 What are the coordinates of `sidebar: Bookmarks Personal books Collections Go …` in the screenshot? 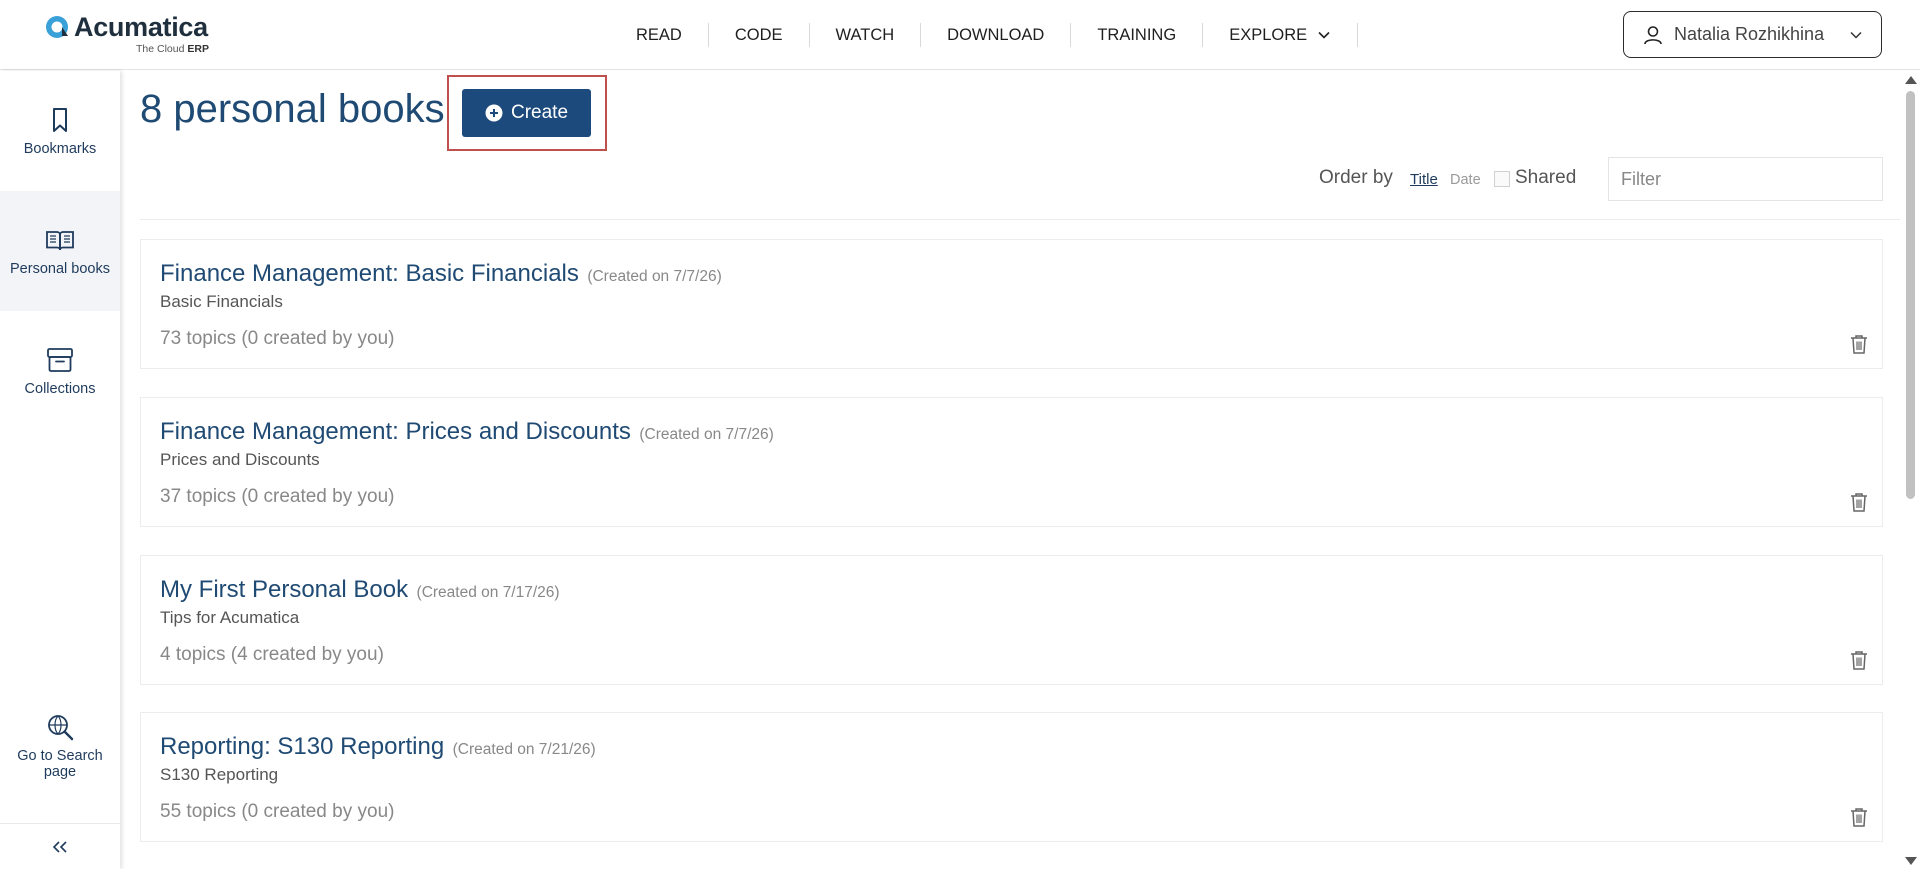 It's located at (60, 470).